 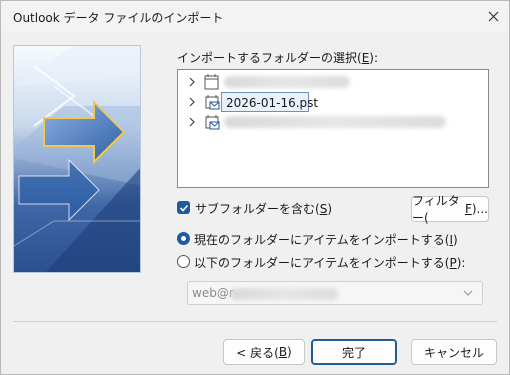 I want to click on target-folder-value-redacted, so click(x=284, y=294).